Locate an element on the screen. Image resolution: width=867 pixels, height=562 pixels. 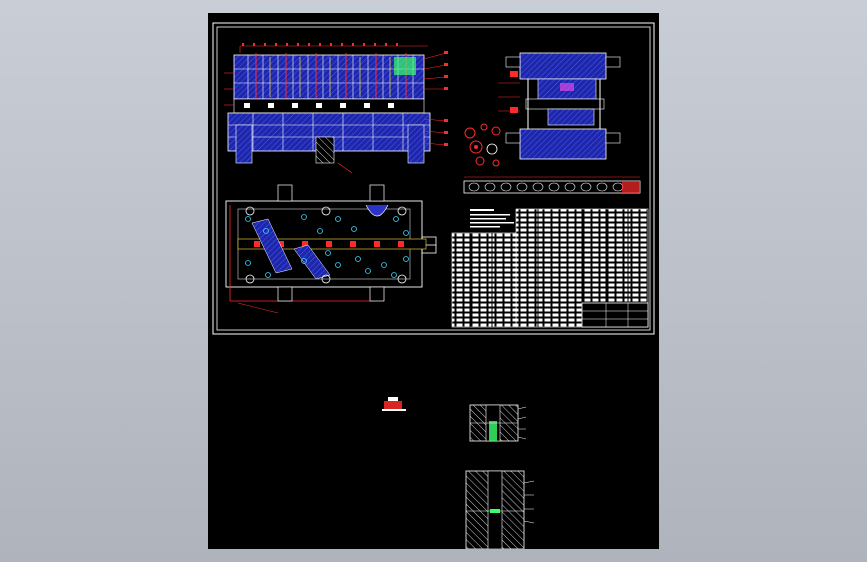
technical-notes is located at coordinates (492, 218).